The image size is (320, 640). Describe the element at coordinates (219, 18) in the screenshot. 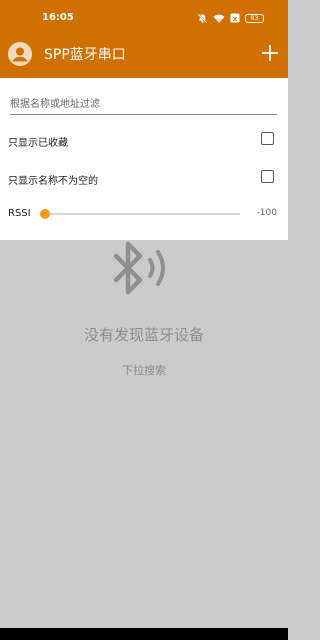

I see `wifi-icon` at that location.